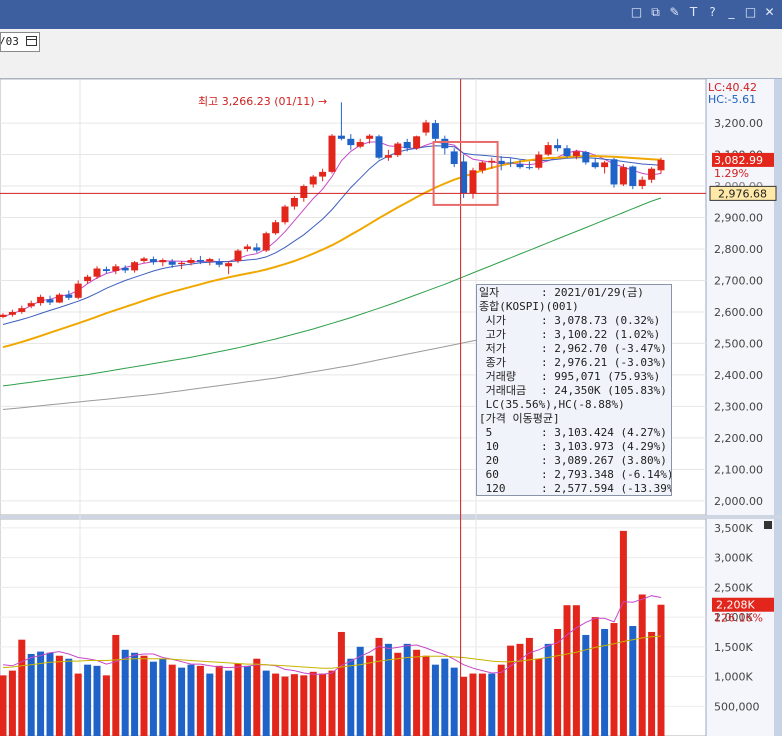 This screenshot has width=782, height=739. I want to click on tooltip-value: : 2,577.594 (-13.39%), so click(606, 488).